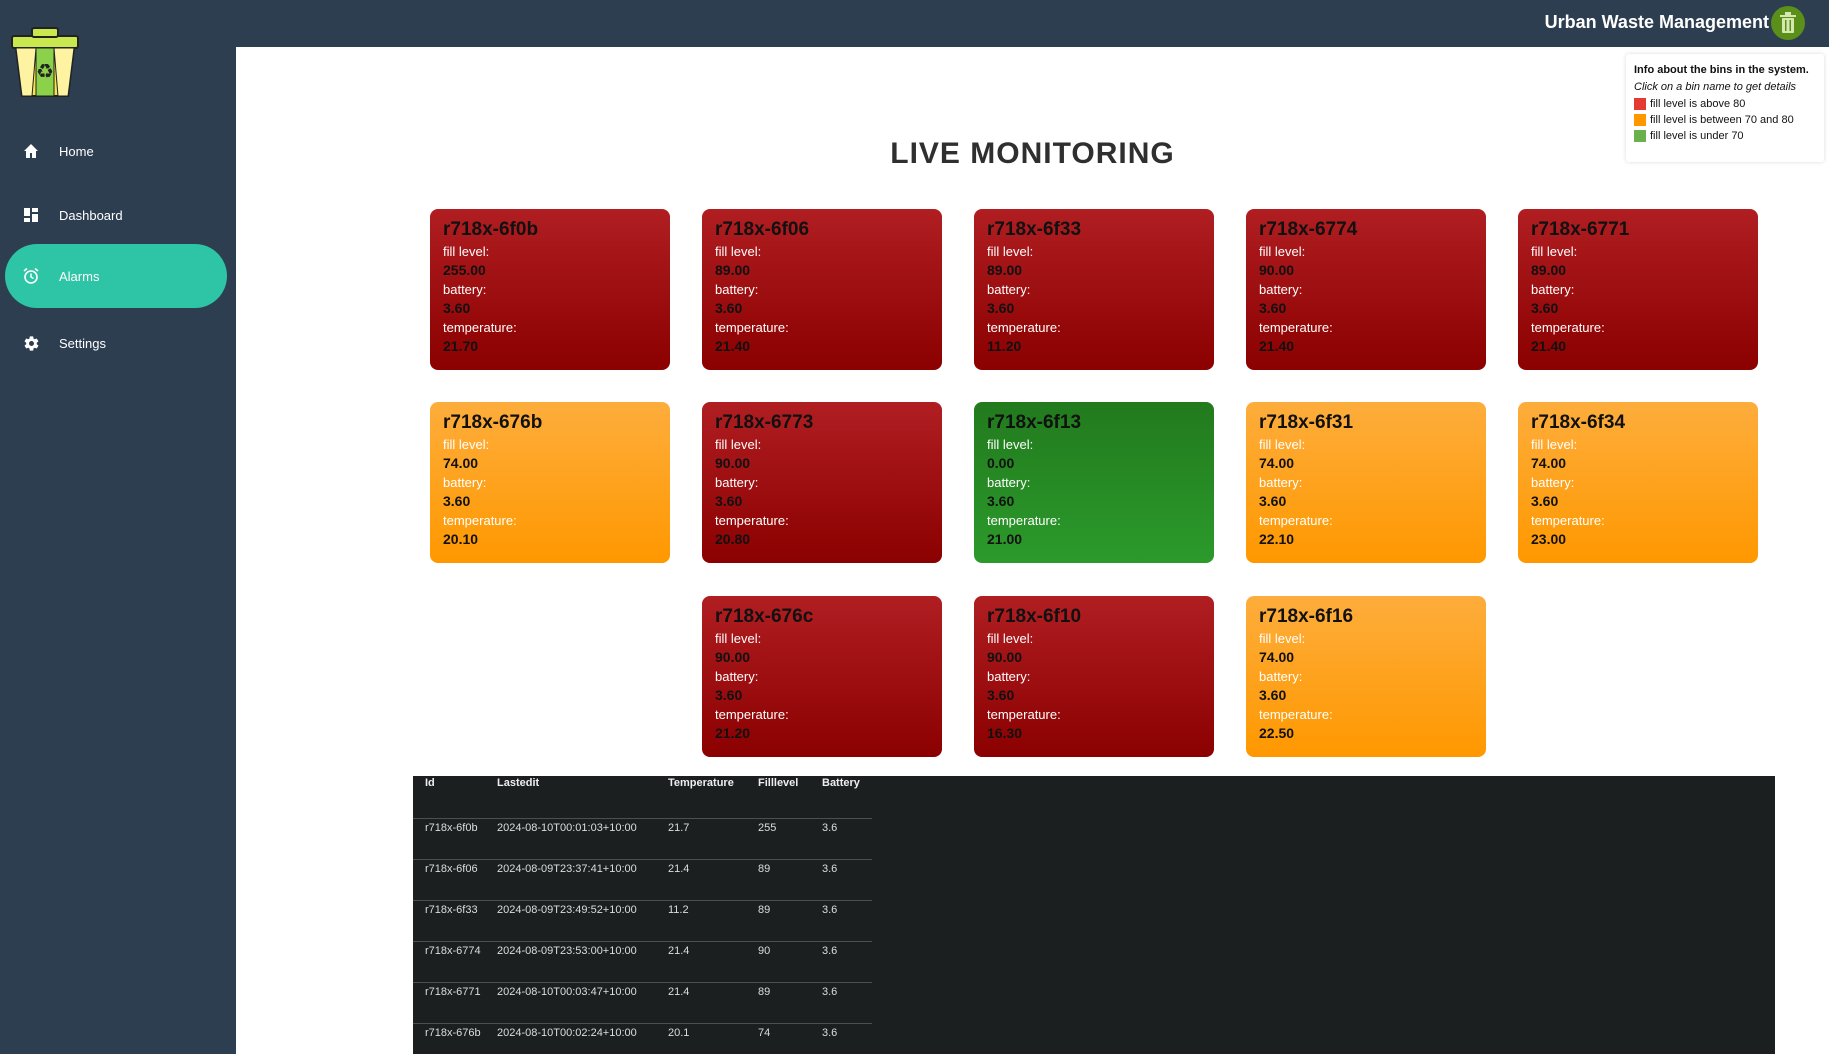  Describe the element at coordinates (455, 797) in the screenshot. I see `column-header-id: Id` at that location.